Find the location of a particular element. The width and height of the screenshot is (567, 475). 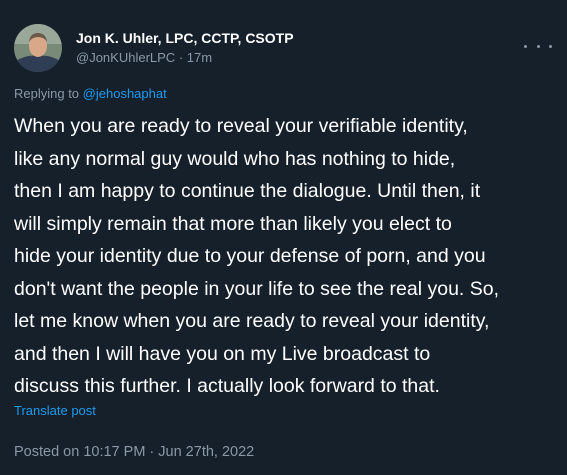

avatar is located at coordinates (38, 48).